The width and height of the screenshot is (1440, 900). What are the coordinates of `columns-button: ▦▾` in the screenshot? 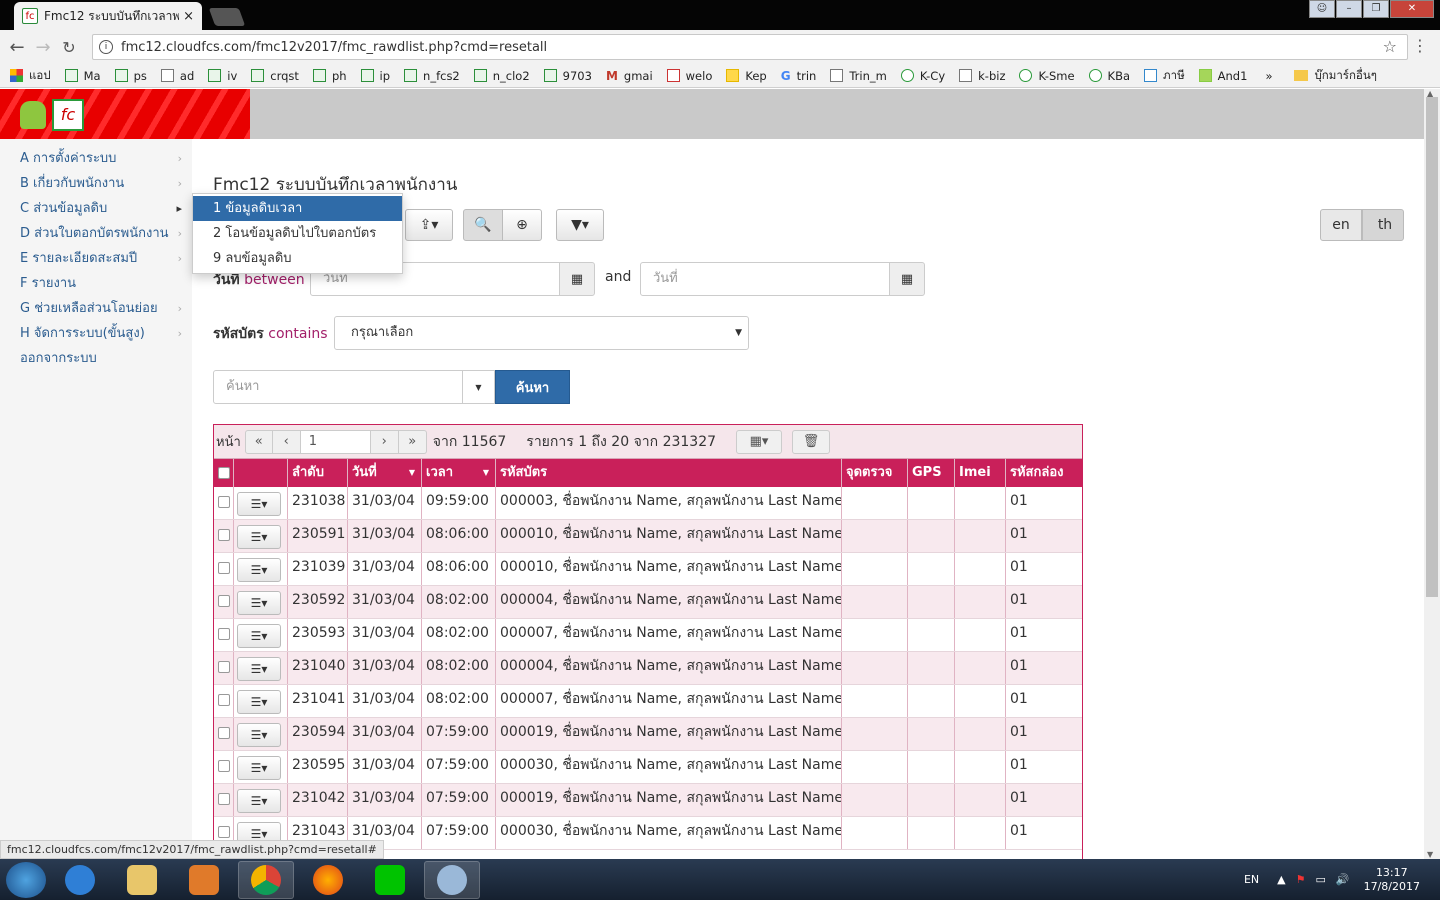 It's located at (759, 441).